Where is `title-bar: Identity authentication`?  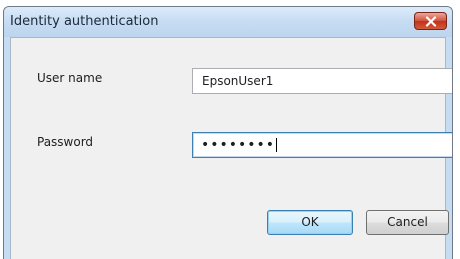 title-bar: Identity authentication is located at coordinates (228, 22).